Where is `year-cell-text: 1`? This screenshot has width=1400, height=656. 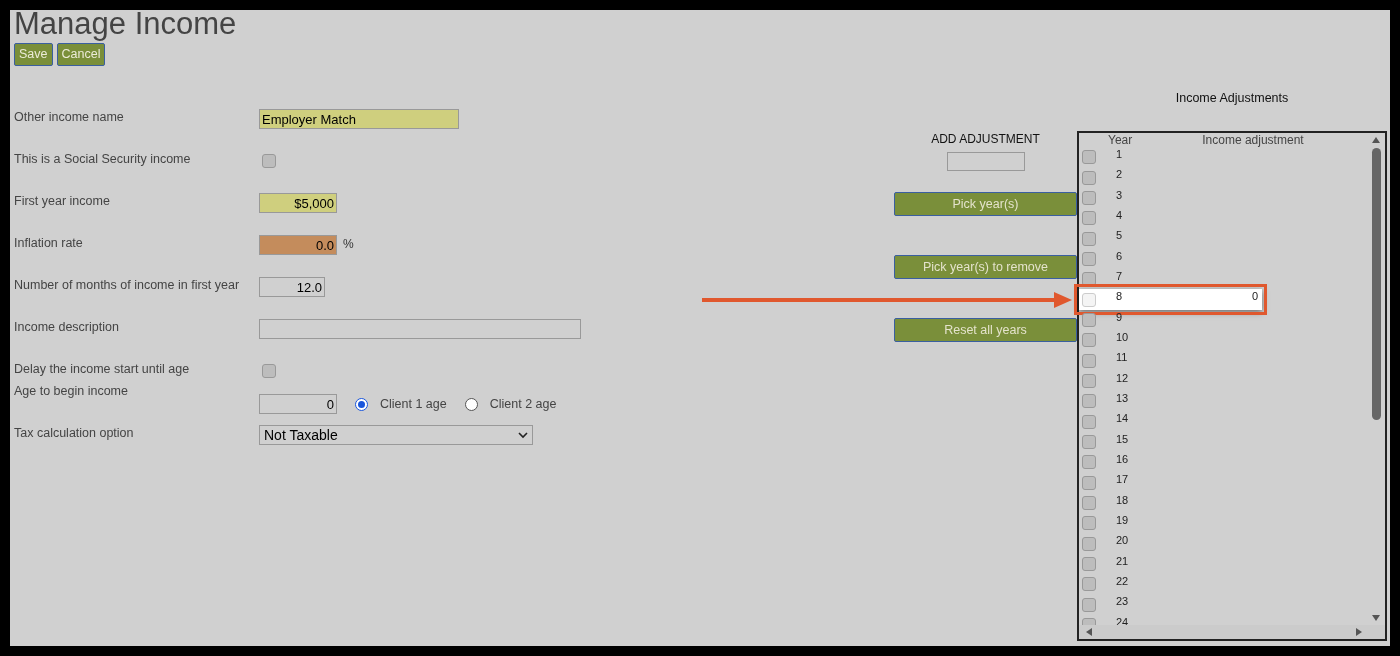 year-cell-text: 1 is located at coordinates (1119, 154).